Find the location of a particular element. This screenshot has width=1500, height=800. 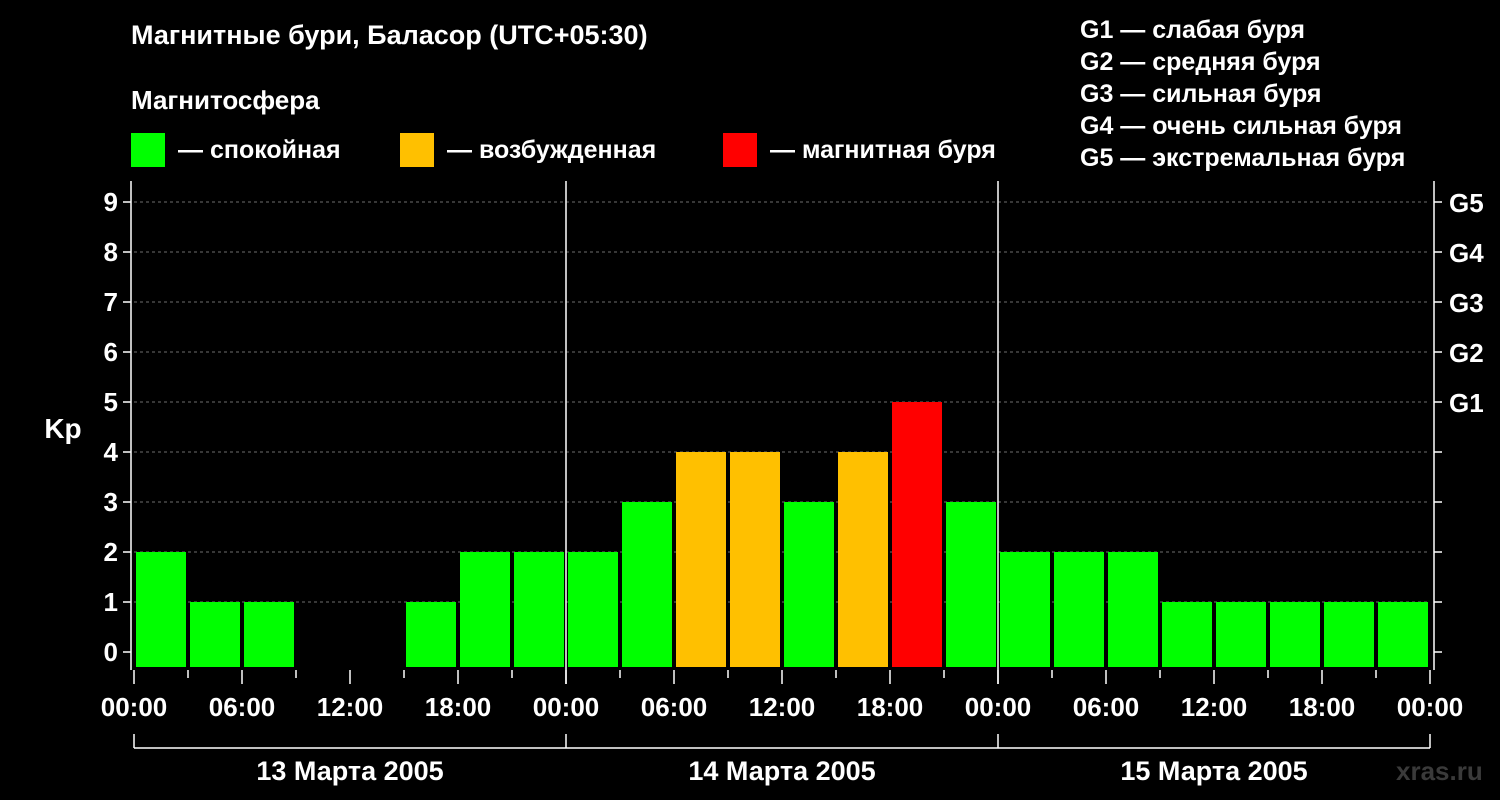

legend-item-disturbed: — возбужденная is located at coordinates (528, 150).